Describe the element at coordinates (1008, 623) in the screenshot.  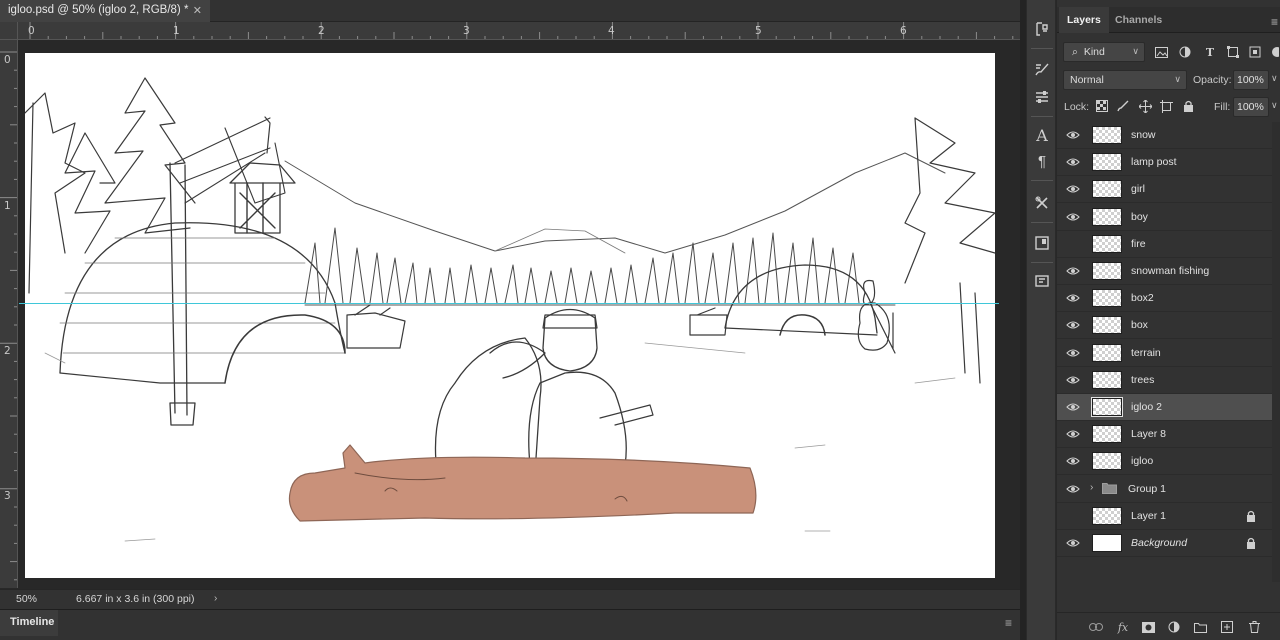
I see `panel-menu-icon: ≡` at that location.